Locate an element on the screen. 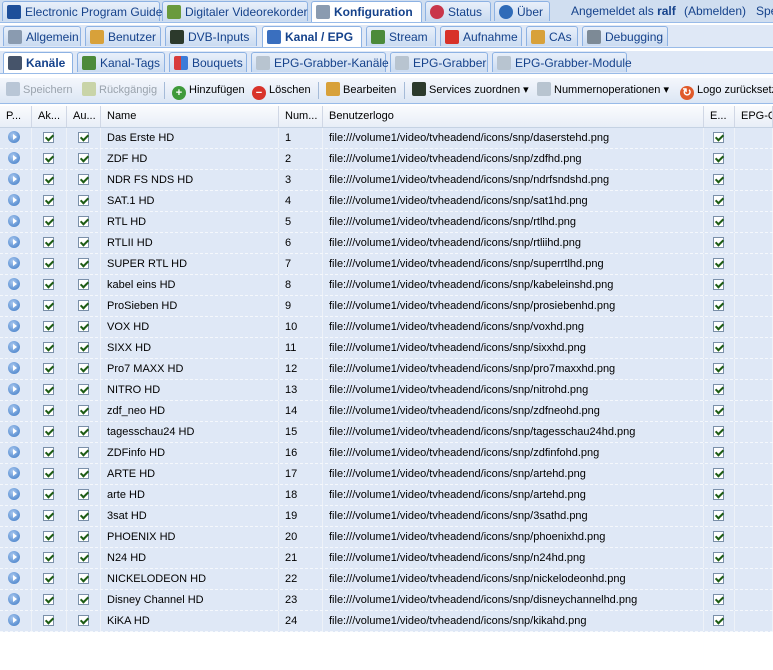 This screenshot has width=773, height=670. channel-number: 5 is located at coordinates (301, 222).